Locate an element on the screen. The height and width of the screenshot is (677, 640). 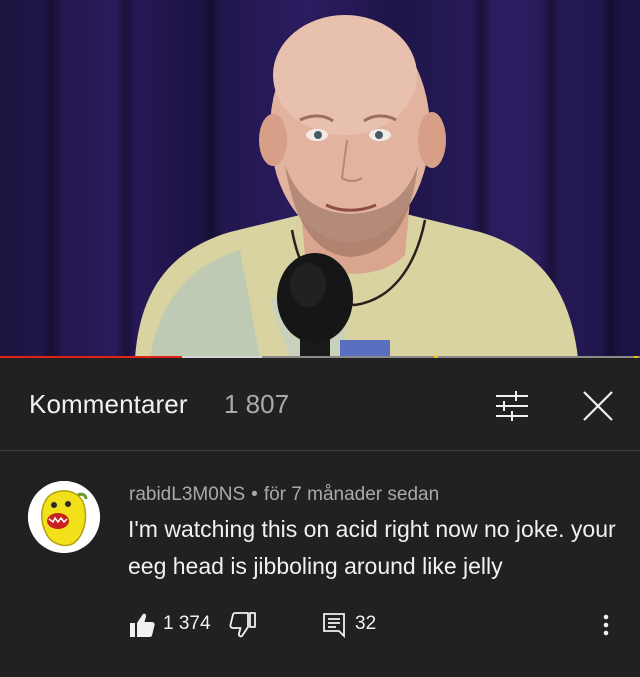
progress-buffer is located at coordinates (222, 357).